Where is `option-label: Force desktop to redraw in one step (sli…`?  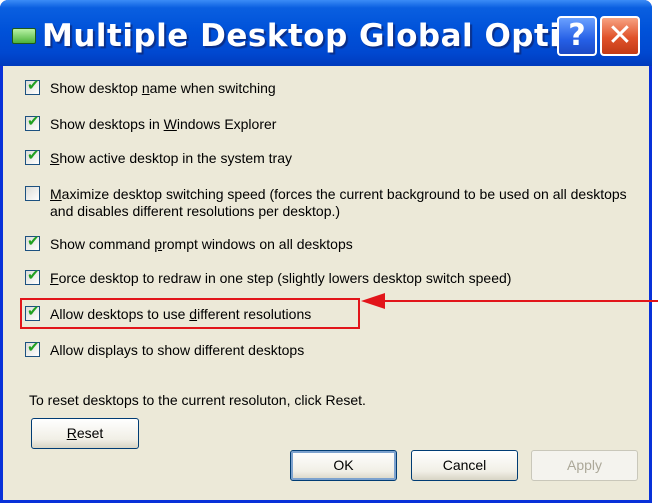 option-label: Force desktop to redraw in one step (sli… is located at coordinates (281, 278).